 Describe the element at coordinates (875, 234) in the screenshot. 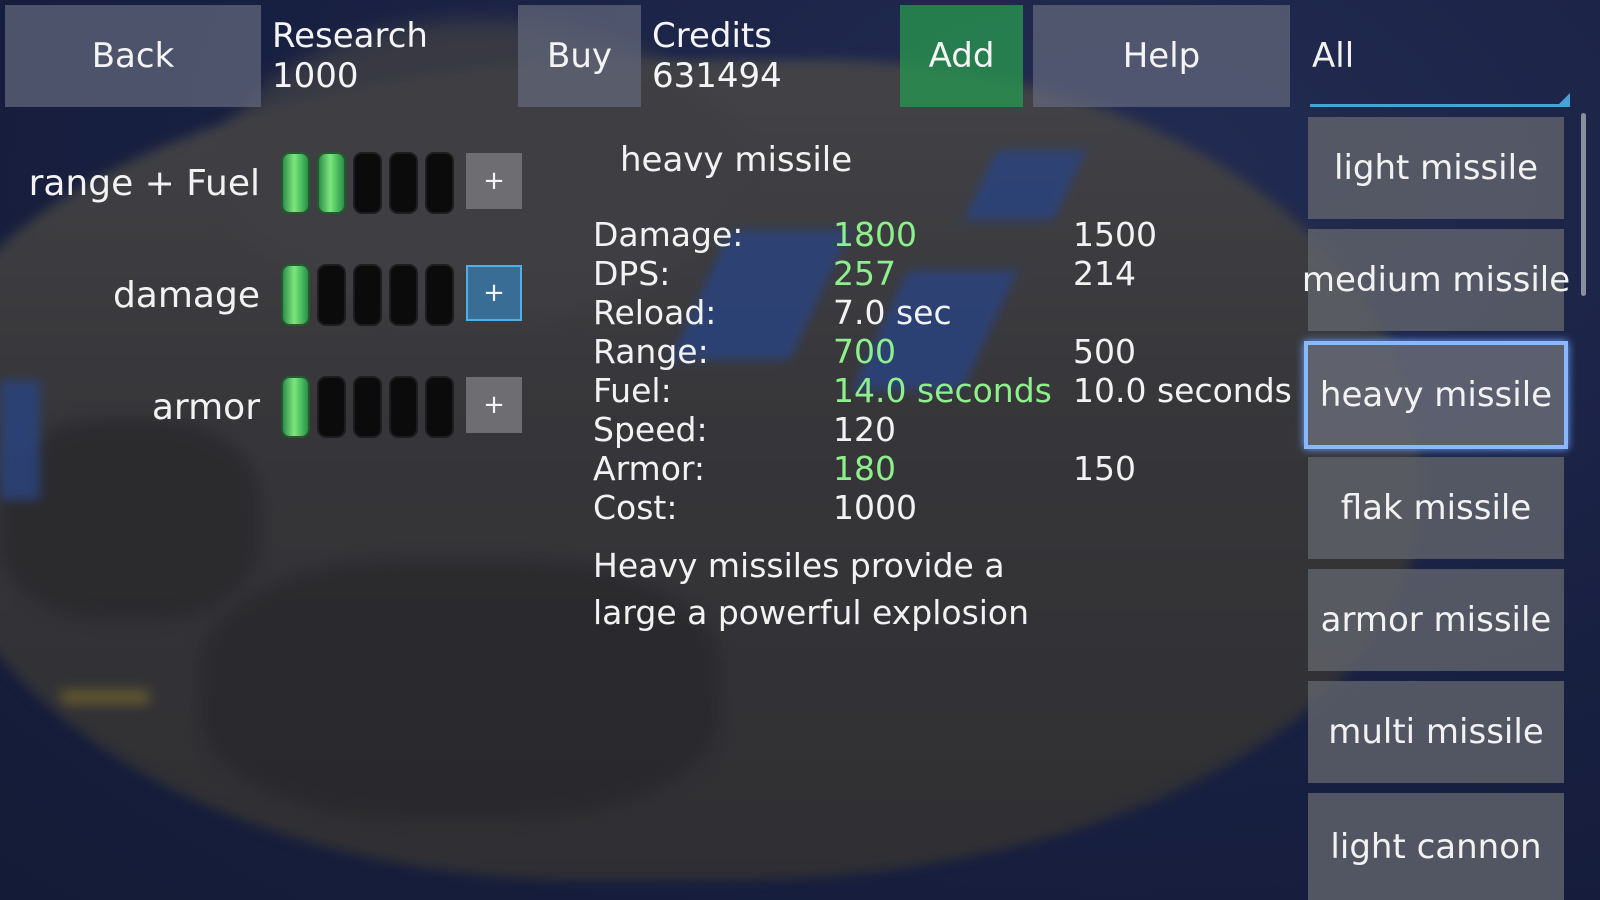

I see `stat-value: 1800` at that location.